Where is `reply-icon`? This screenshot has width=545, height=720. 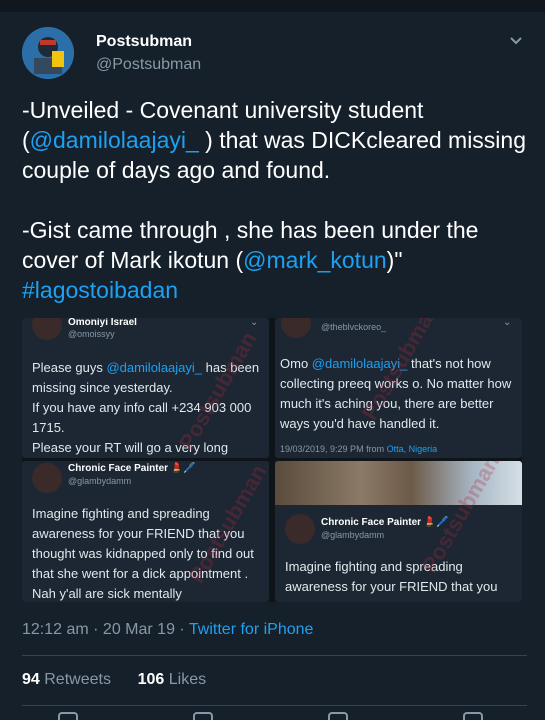 reply-icon is located at coordinates (68, 716).